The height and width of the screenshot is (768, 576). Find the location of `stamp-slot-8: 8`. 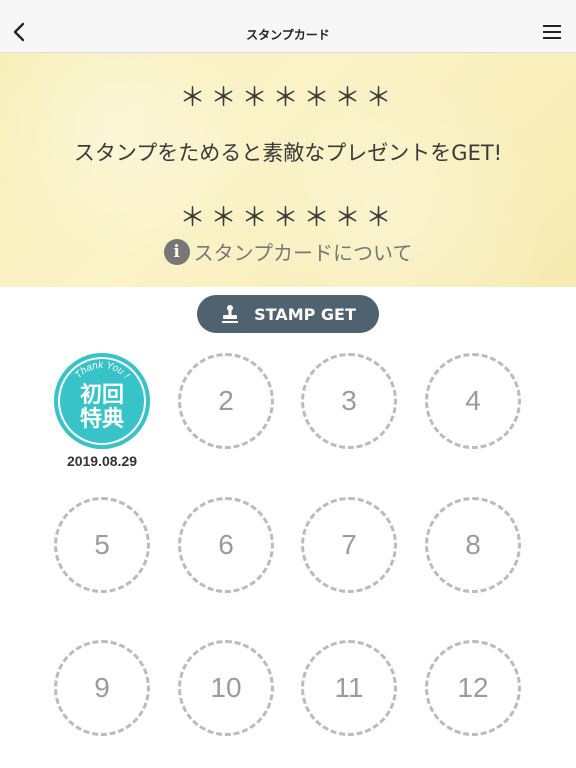

stamp-slot-8: 8 is located at coordinates (473, 545).